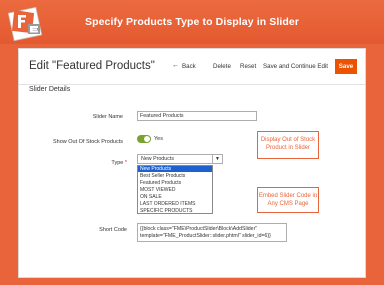  I want to click on slider-name-input, so click(197, 116).